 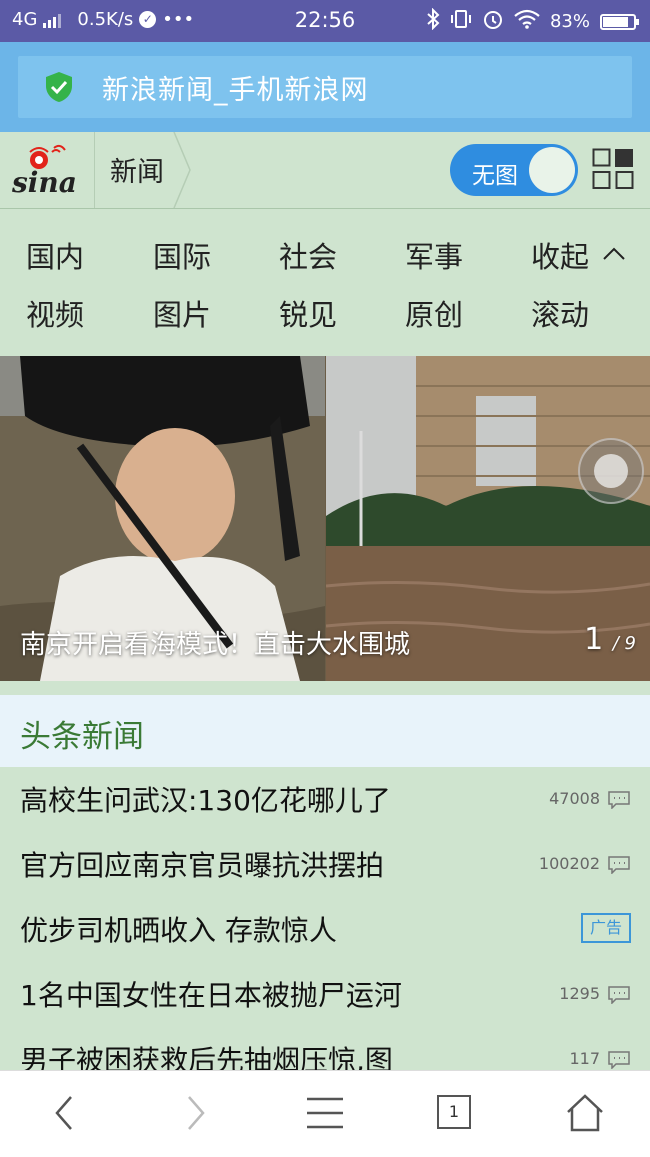 What do you see at coordinates (182, 255) in the screenshot?
I see `channel-international: 国际` at bounding box center [182, 255].